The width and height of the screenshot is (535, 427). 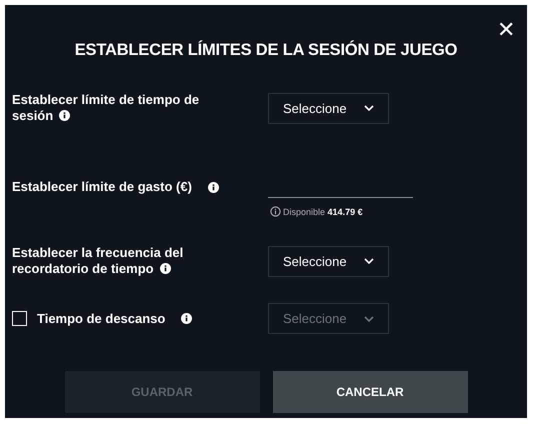 What do you see at coordinates (323, 211) in the screenshot?
I see `available-text: Disponible 414.79 €` at bounding box center [323, 211].